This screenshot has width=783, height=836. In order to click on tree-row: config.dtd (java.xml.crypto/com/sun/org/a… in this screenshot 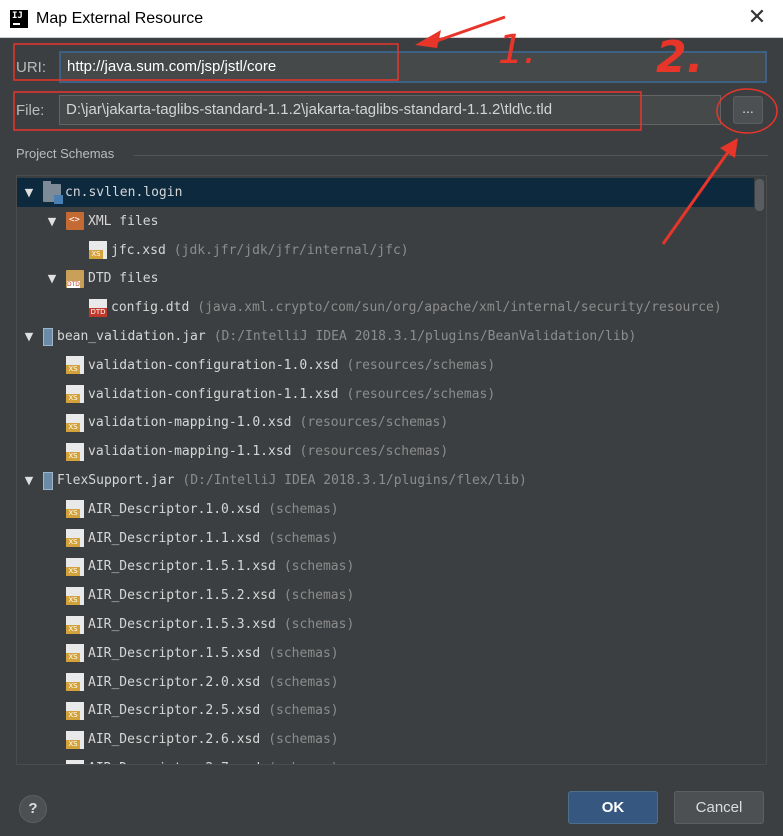, I will do `click(385, 307)`.